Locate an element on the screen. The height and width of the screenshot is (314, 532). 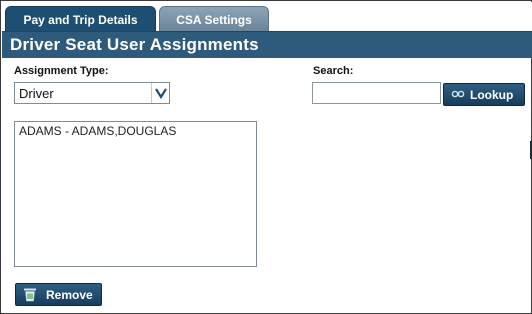
section-title: Driver Seat User Assignments is located at coordinates (134, 44).